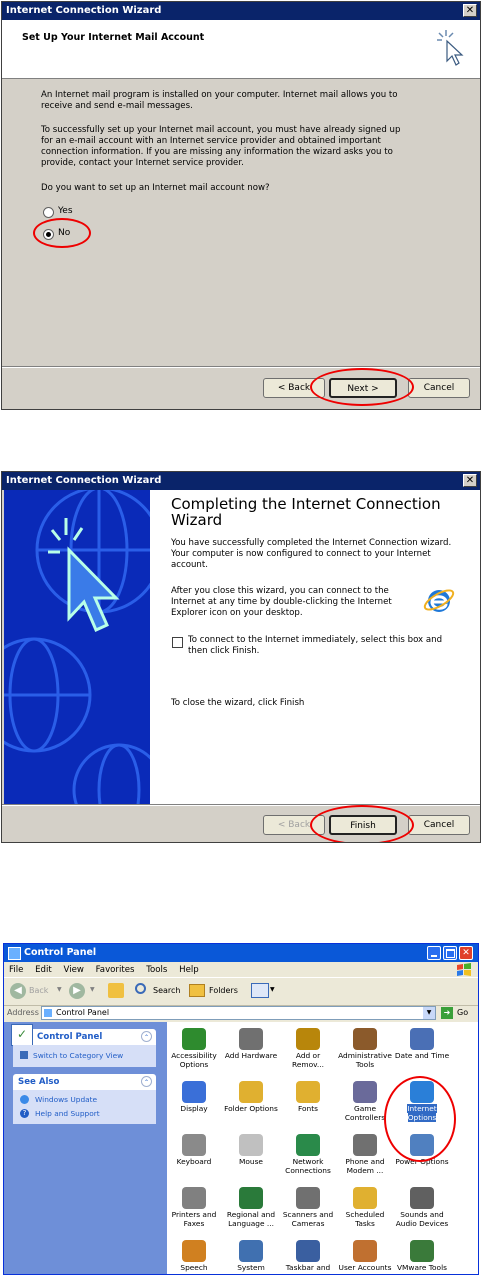  Describe the element at coordinates (365, 1207) in the screenshot. I see `cp-icon-scheduled-tasks: Scheduled Tasks` at that location.